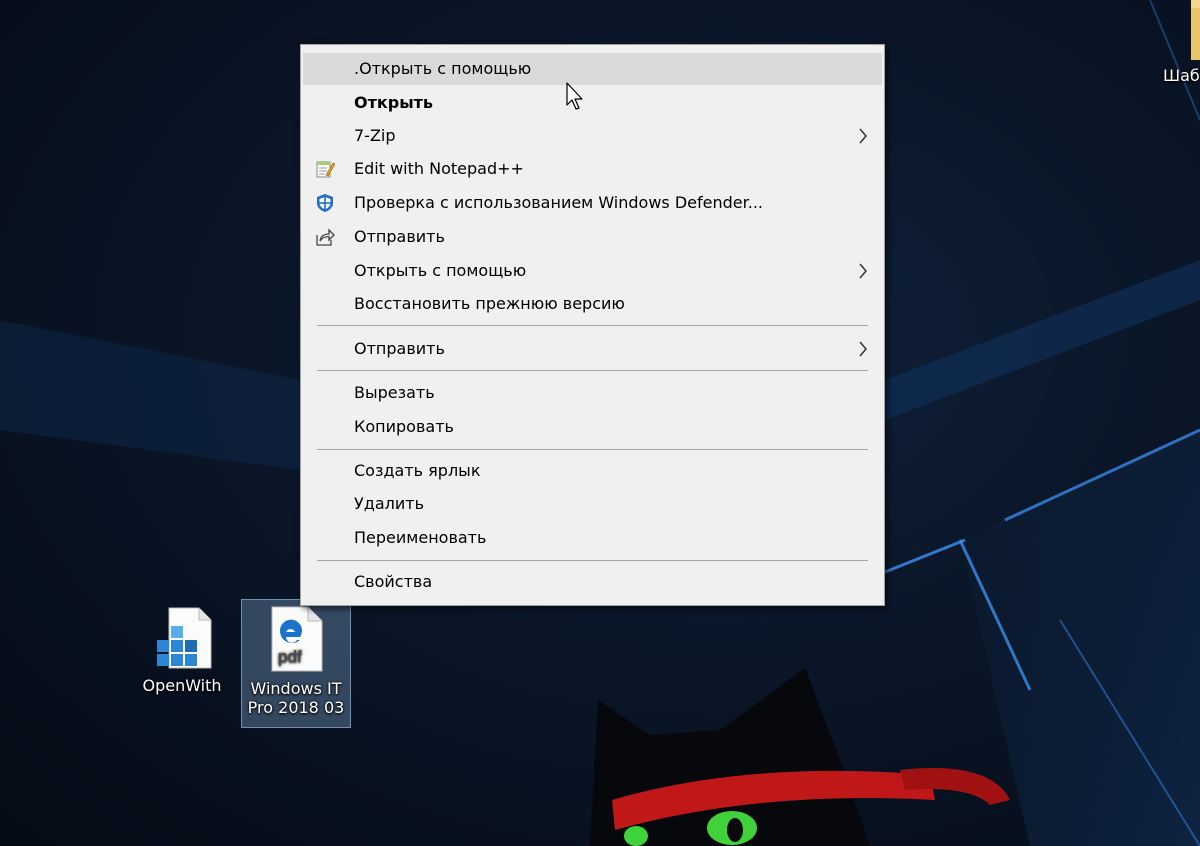 Image resolution: width=1200 pixels, height=846 pixels. Describe the element at coordinates (417, 470) in the screenshot. I see `menu-item-label: Создать ярлык` at that location.